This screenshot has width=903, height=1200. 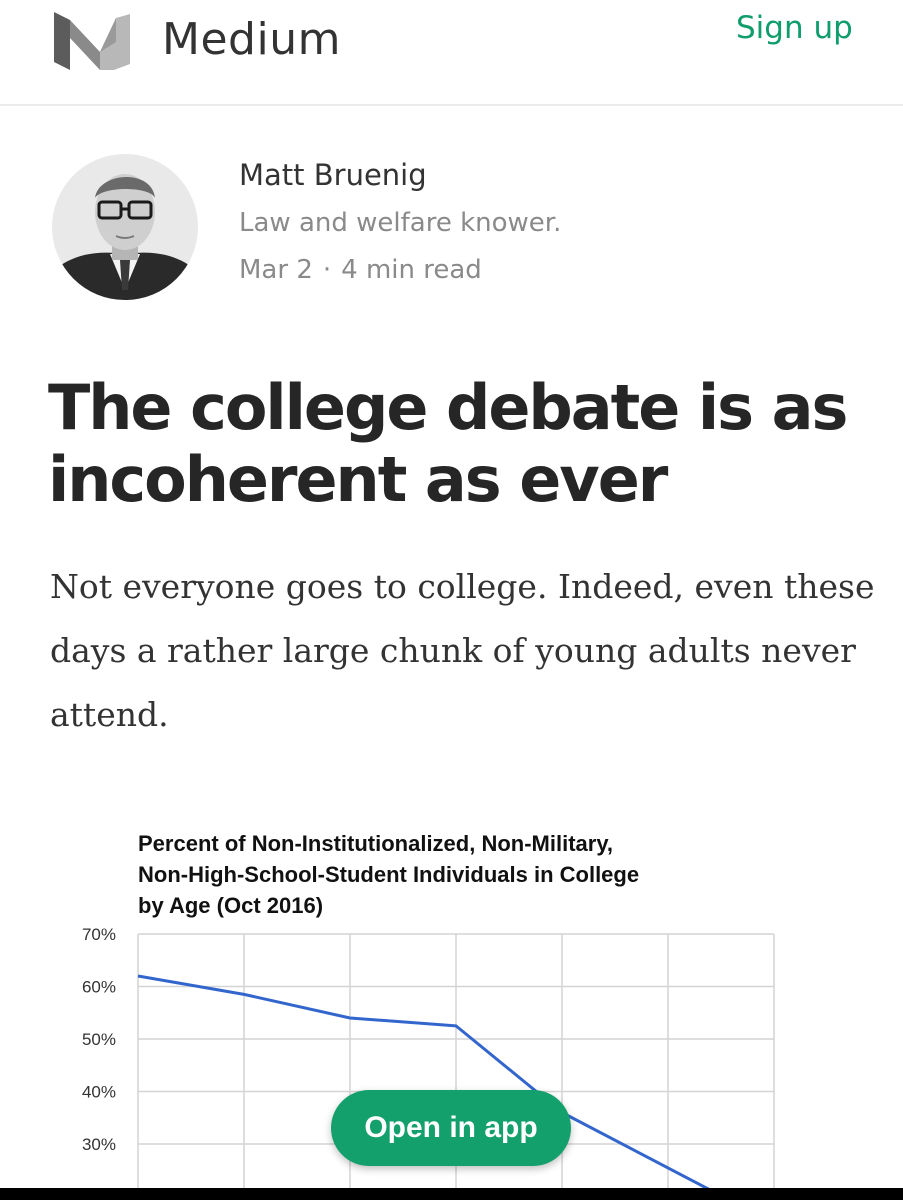 I want to click on y-tick-label: 50%, so click(x=99, y=1039).